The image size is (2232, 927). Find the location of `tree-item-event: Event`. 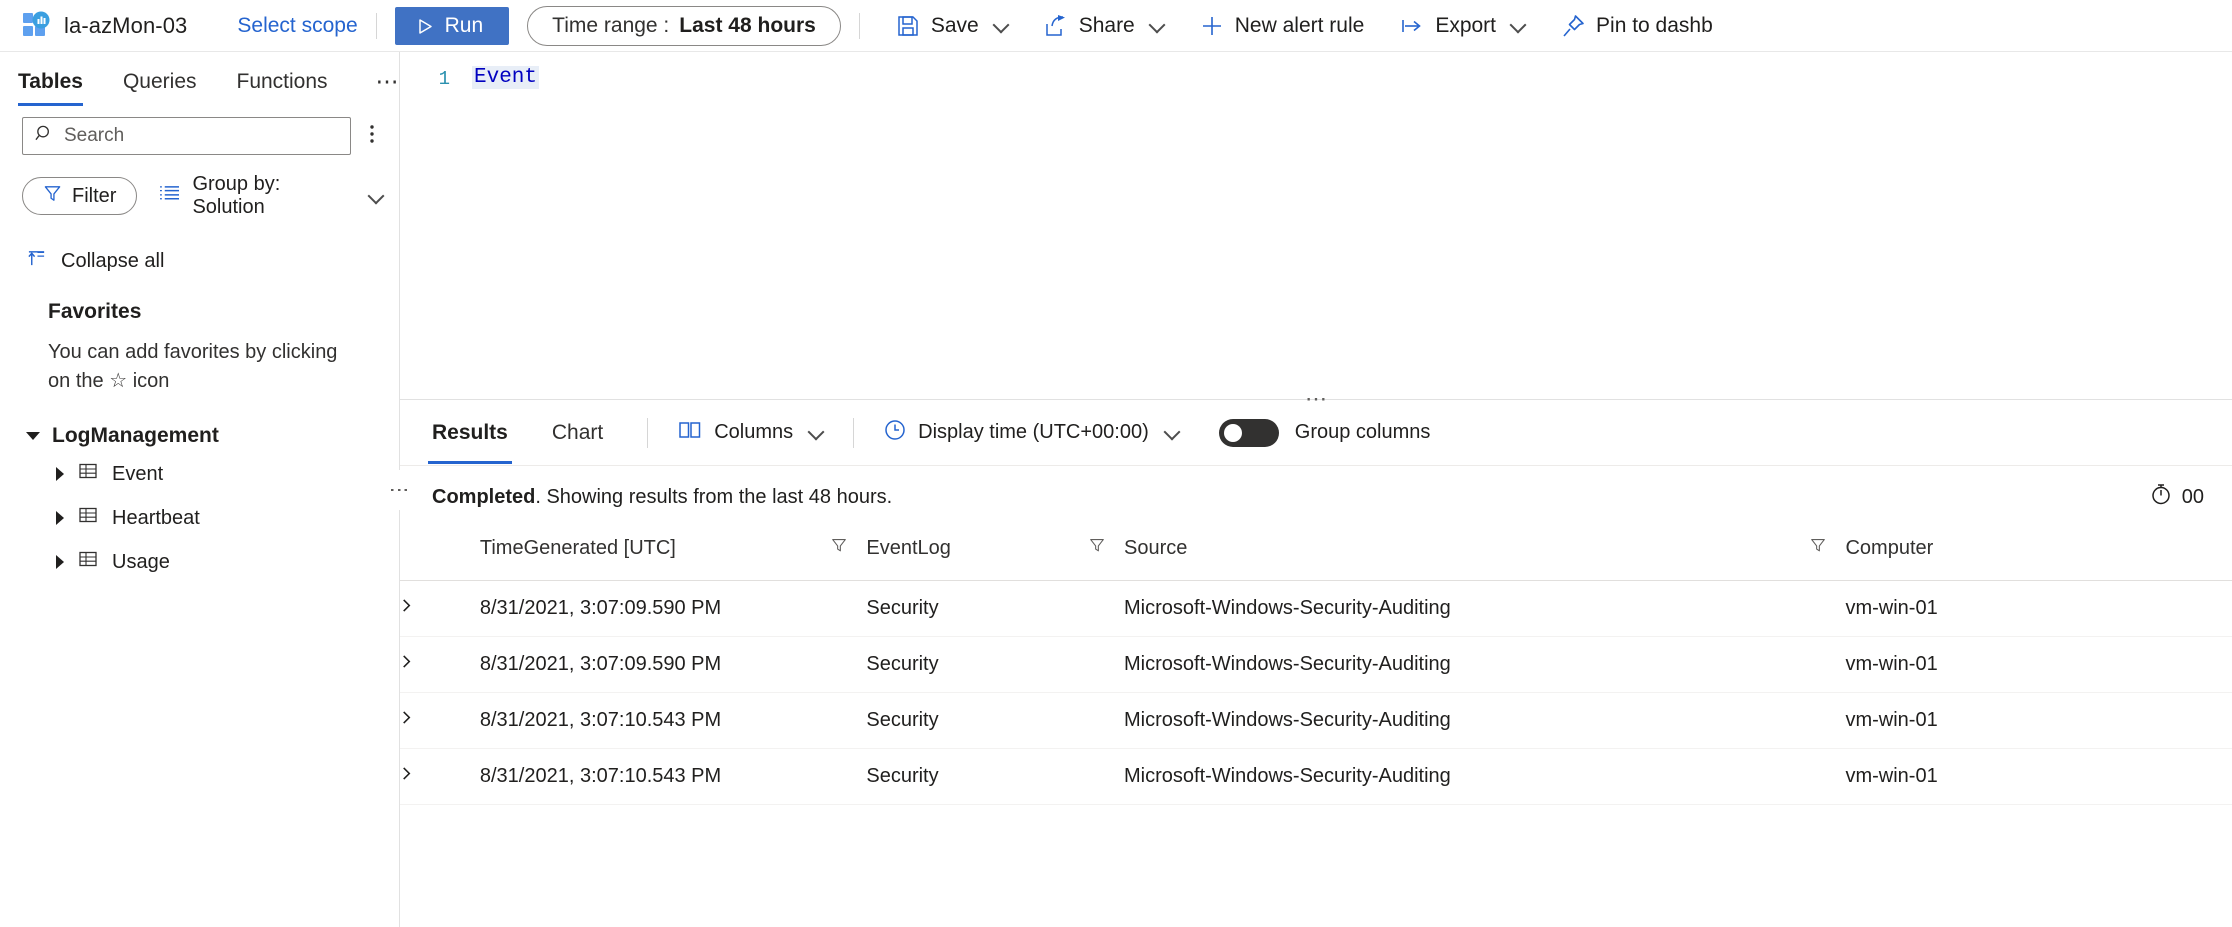

tree-item-event: Event is located at coordinates (199, 474).